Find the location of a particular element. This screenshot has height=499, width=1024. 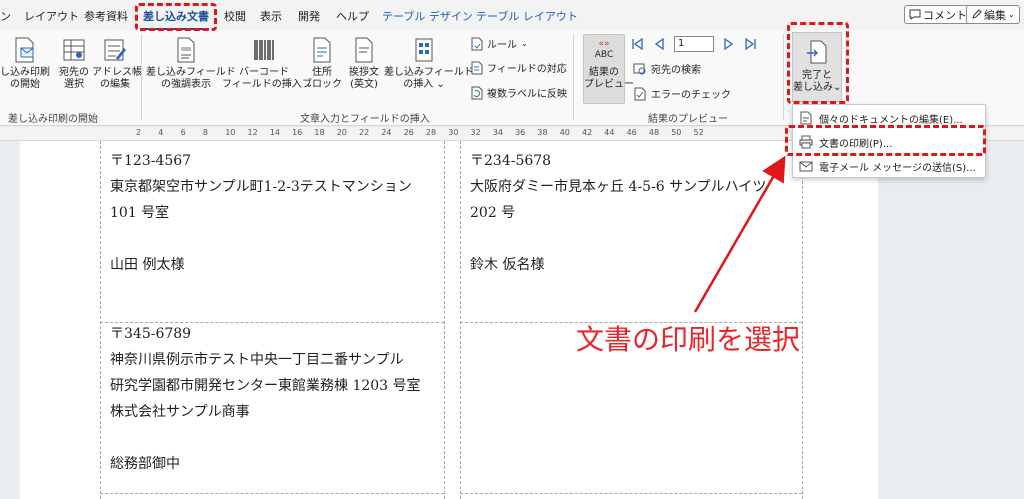

annotation-callout: 文書の印刷を選択 is located at coordinates (688, 339).